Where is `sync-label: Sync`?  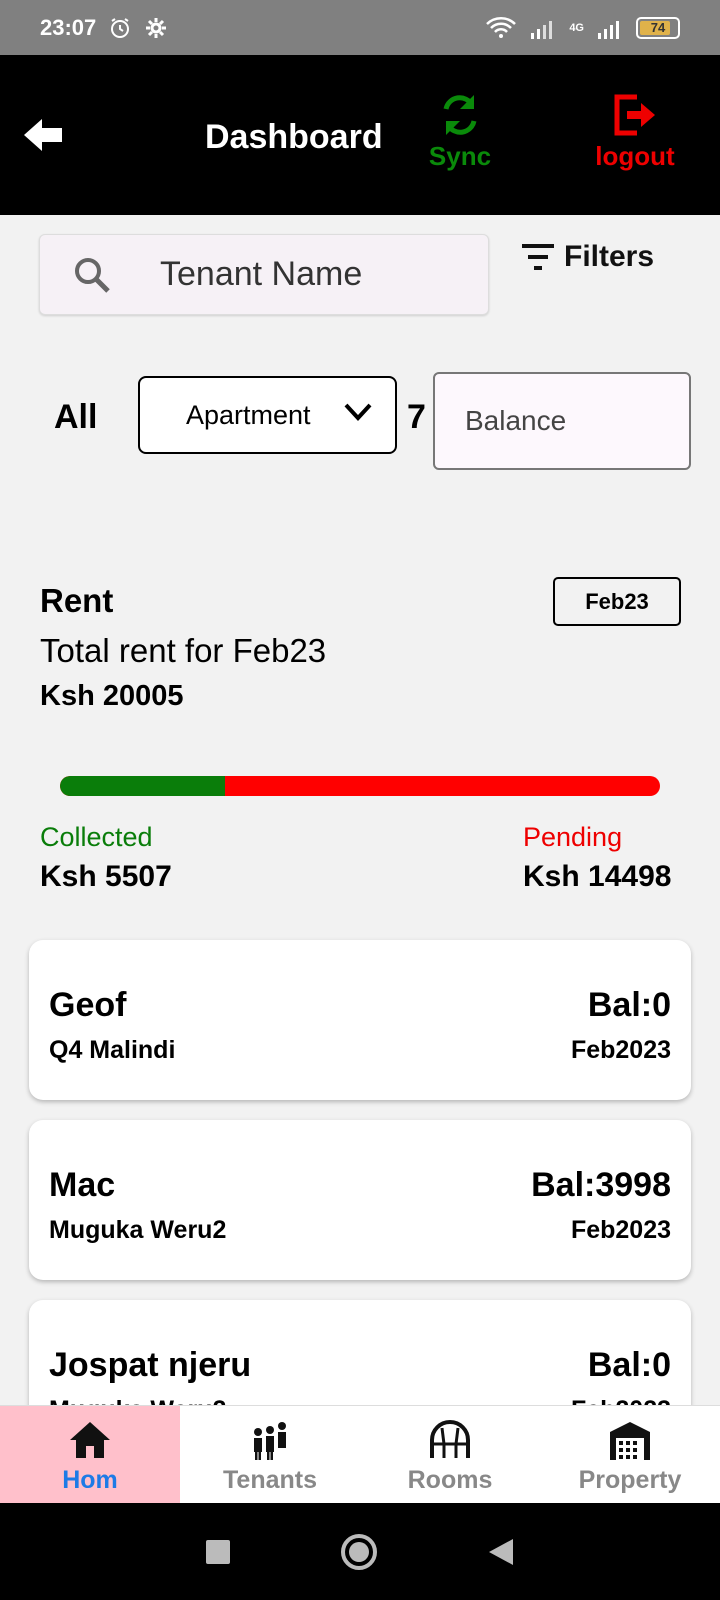
sync-label: Sync is located at coordinates (460, 156).